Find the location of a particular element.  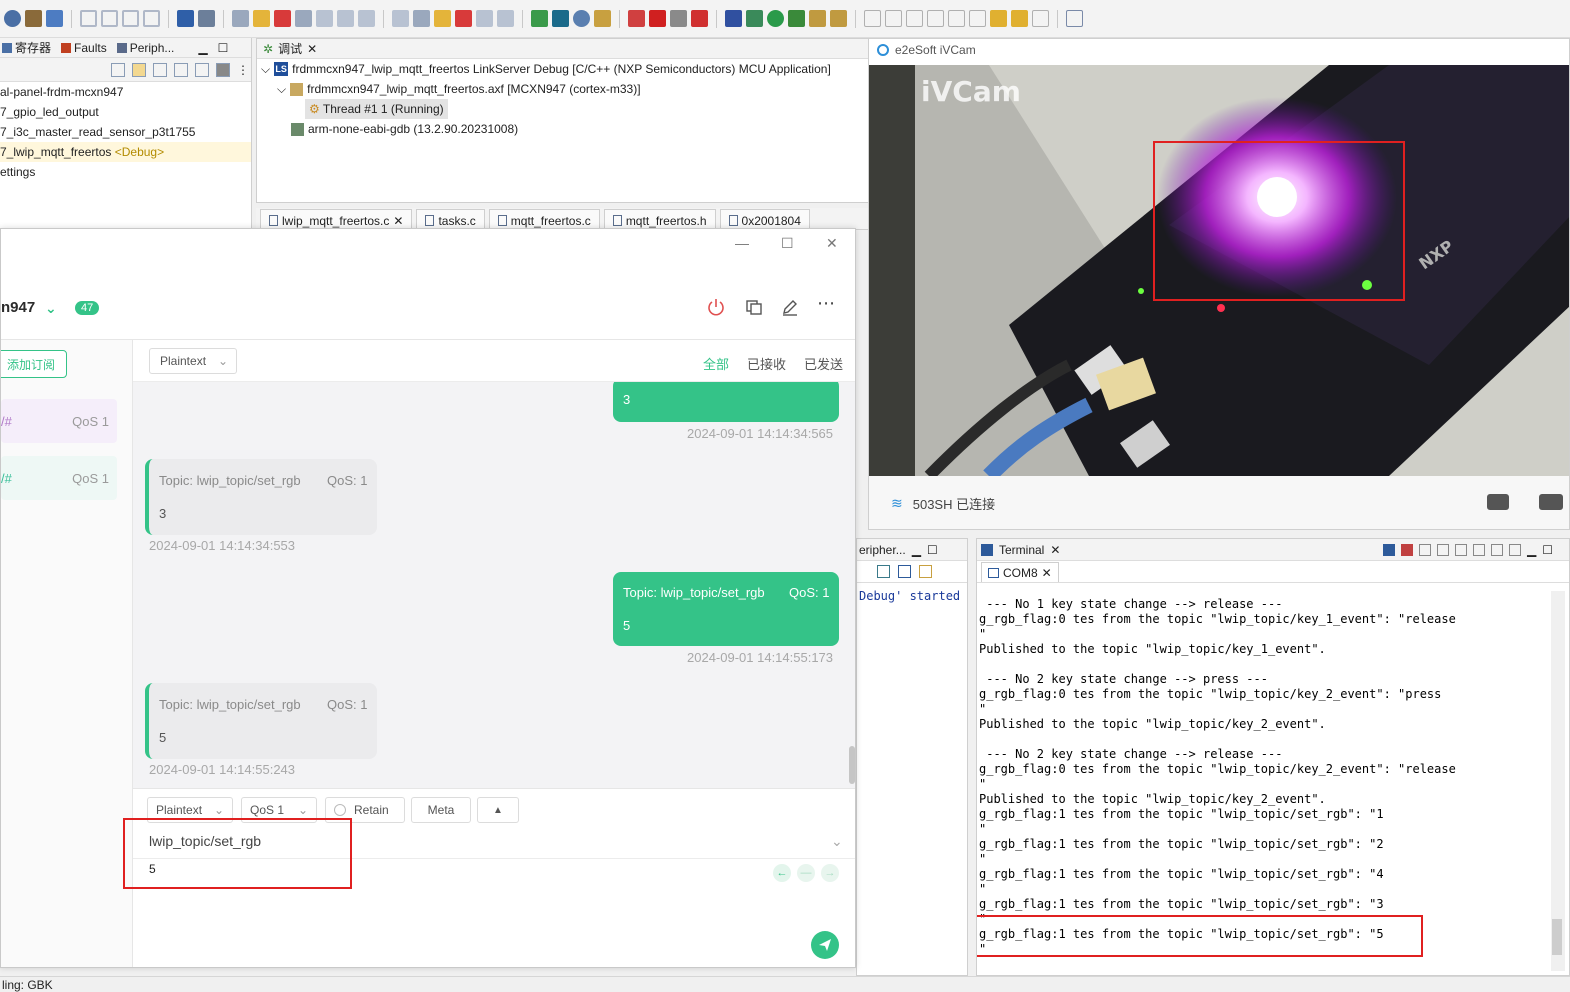

editor-tab: lwip_mqtt_freertos.c ✕ is located at coordinates (336, 219).